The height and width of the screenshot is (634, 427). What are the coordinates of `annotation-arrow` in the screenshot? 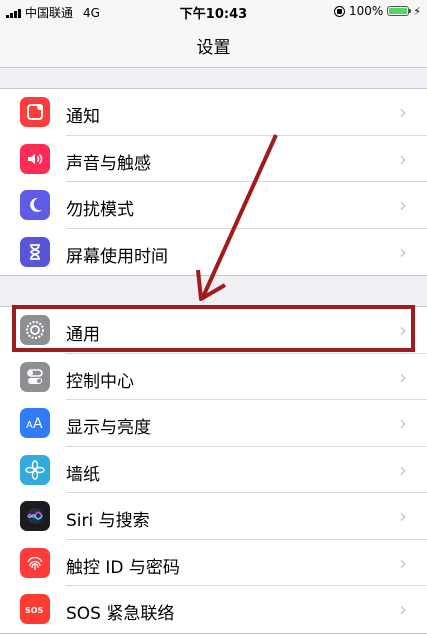 It's located at (237, 217).